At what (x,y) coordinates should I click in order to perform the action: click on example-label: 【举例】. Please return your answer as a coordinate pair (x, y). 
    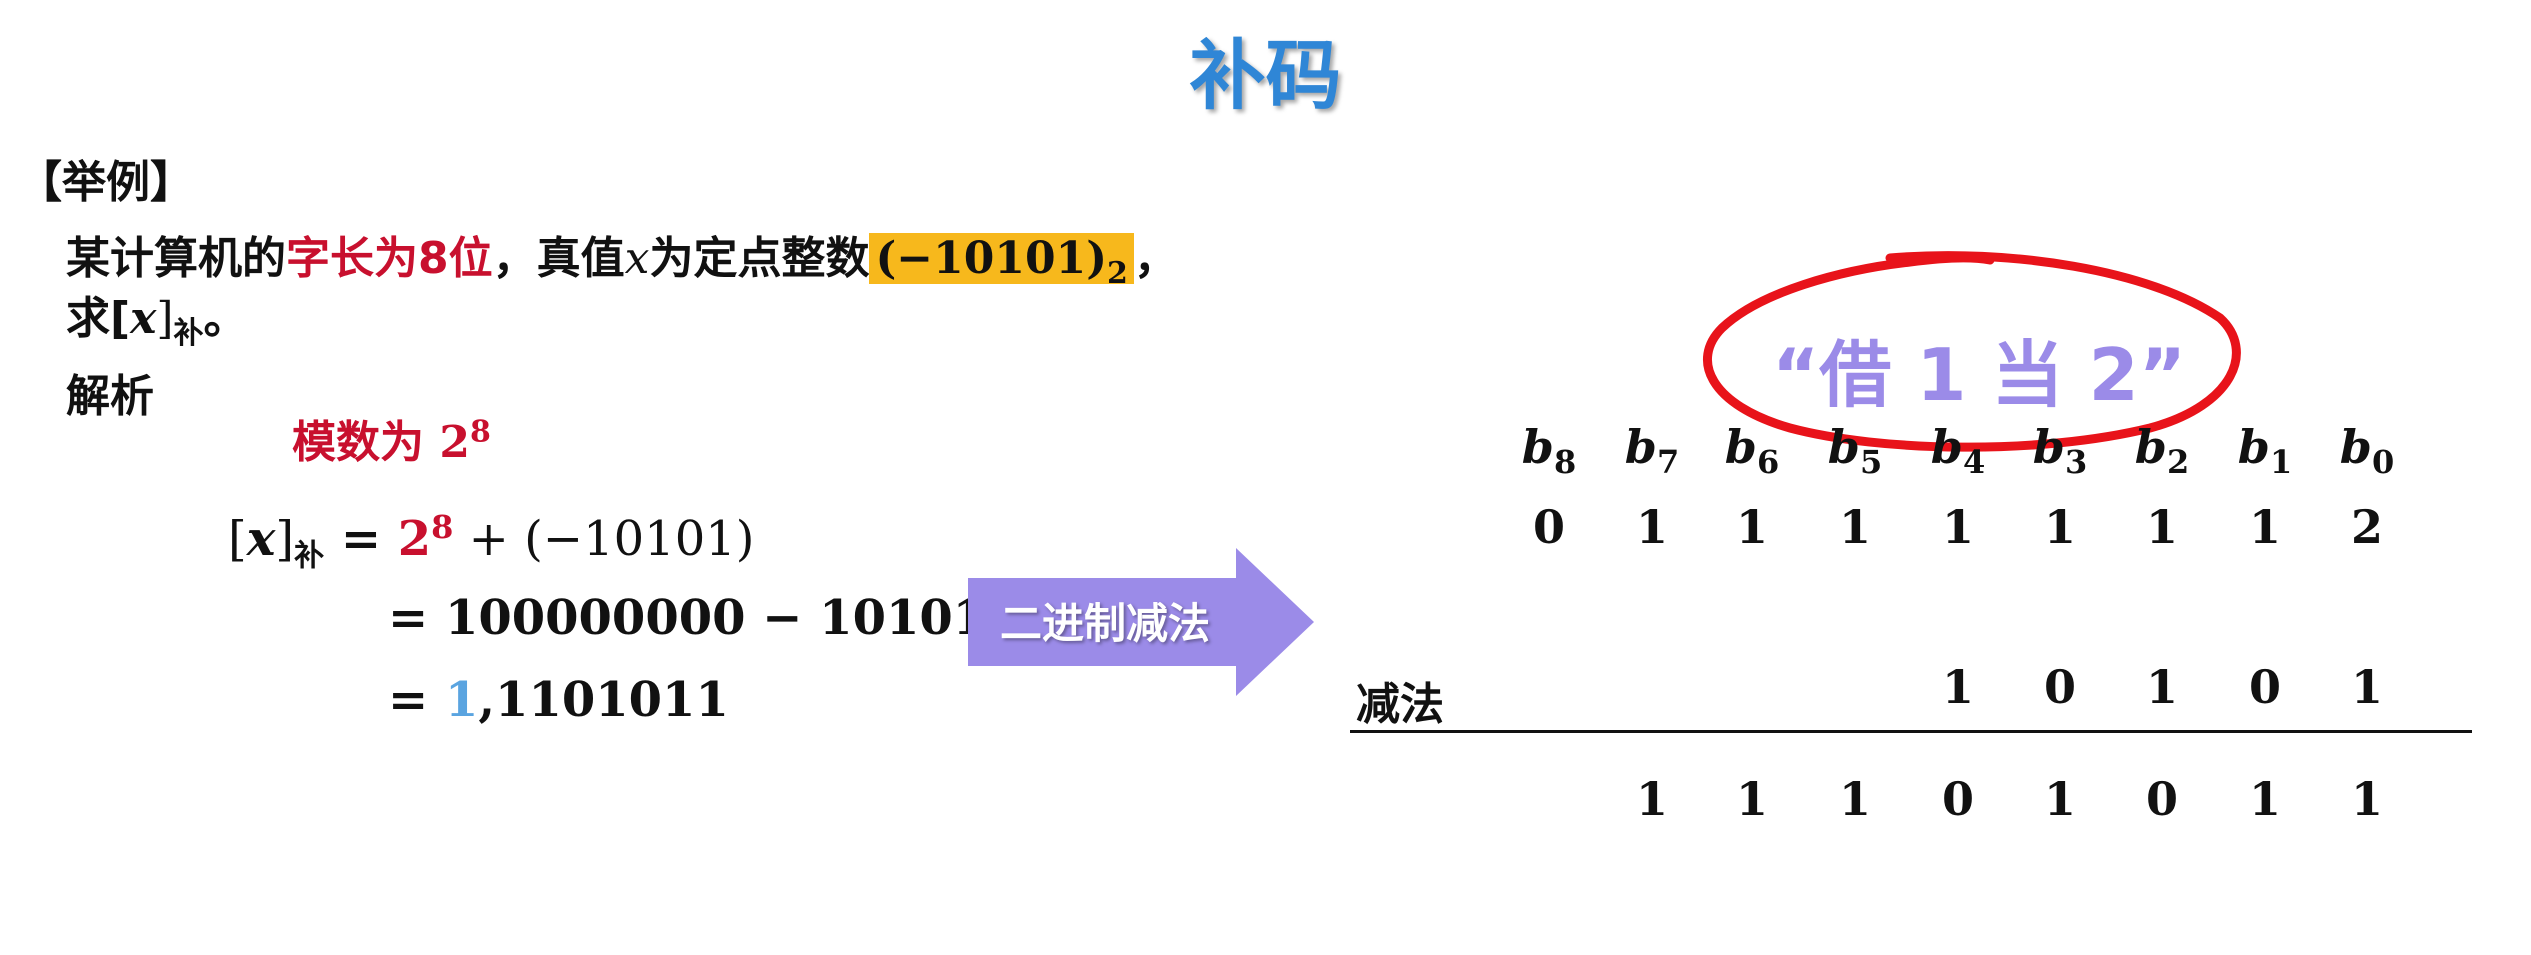
    Looking at the image, I should click on (106, 182).